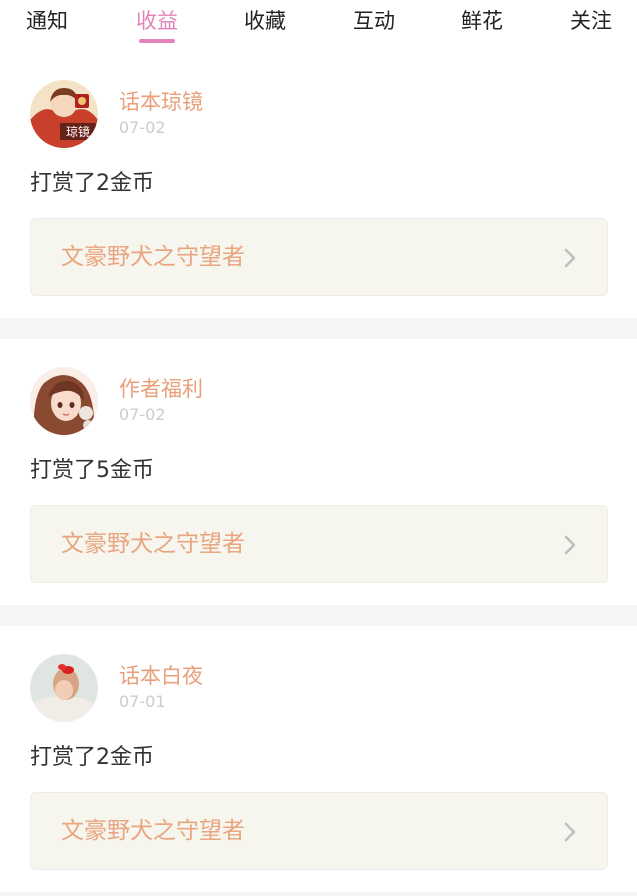 The width and height of the screenshot is (637, 896). Describe the element at coordinates (482, 21) in the screenshot. I see `tab-flowers: 鲜花` at that location.